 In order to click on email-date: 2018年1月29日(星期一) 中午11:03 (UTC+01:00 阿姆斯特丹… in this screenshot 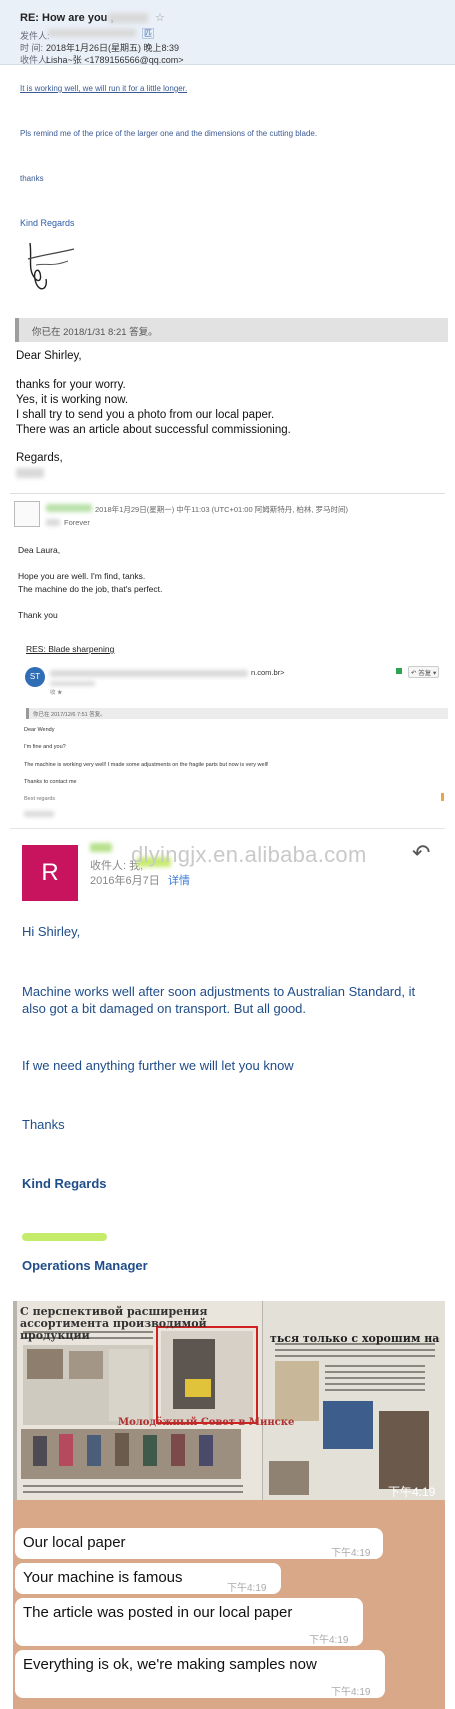, I will do `click(222, 509)`.